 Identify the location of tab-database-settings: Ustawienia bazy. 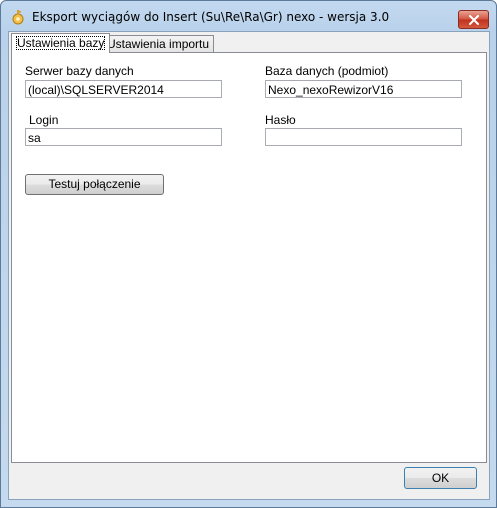
(61, 43).